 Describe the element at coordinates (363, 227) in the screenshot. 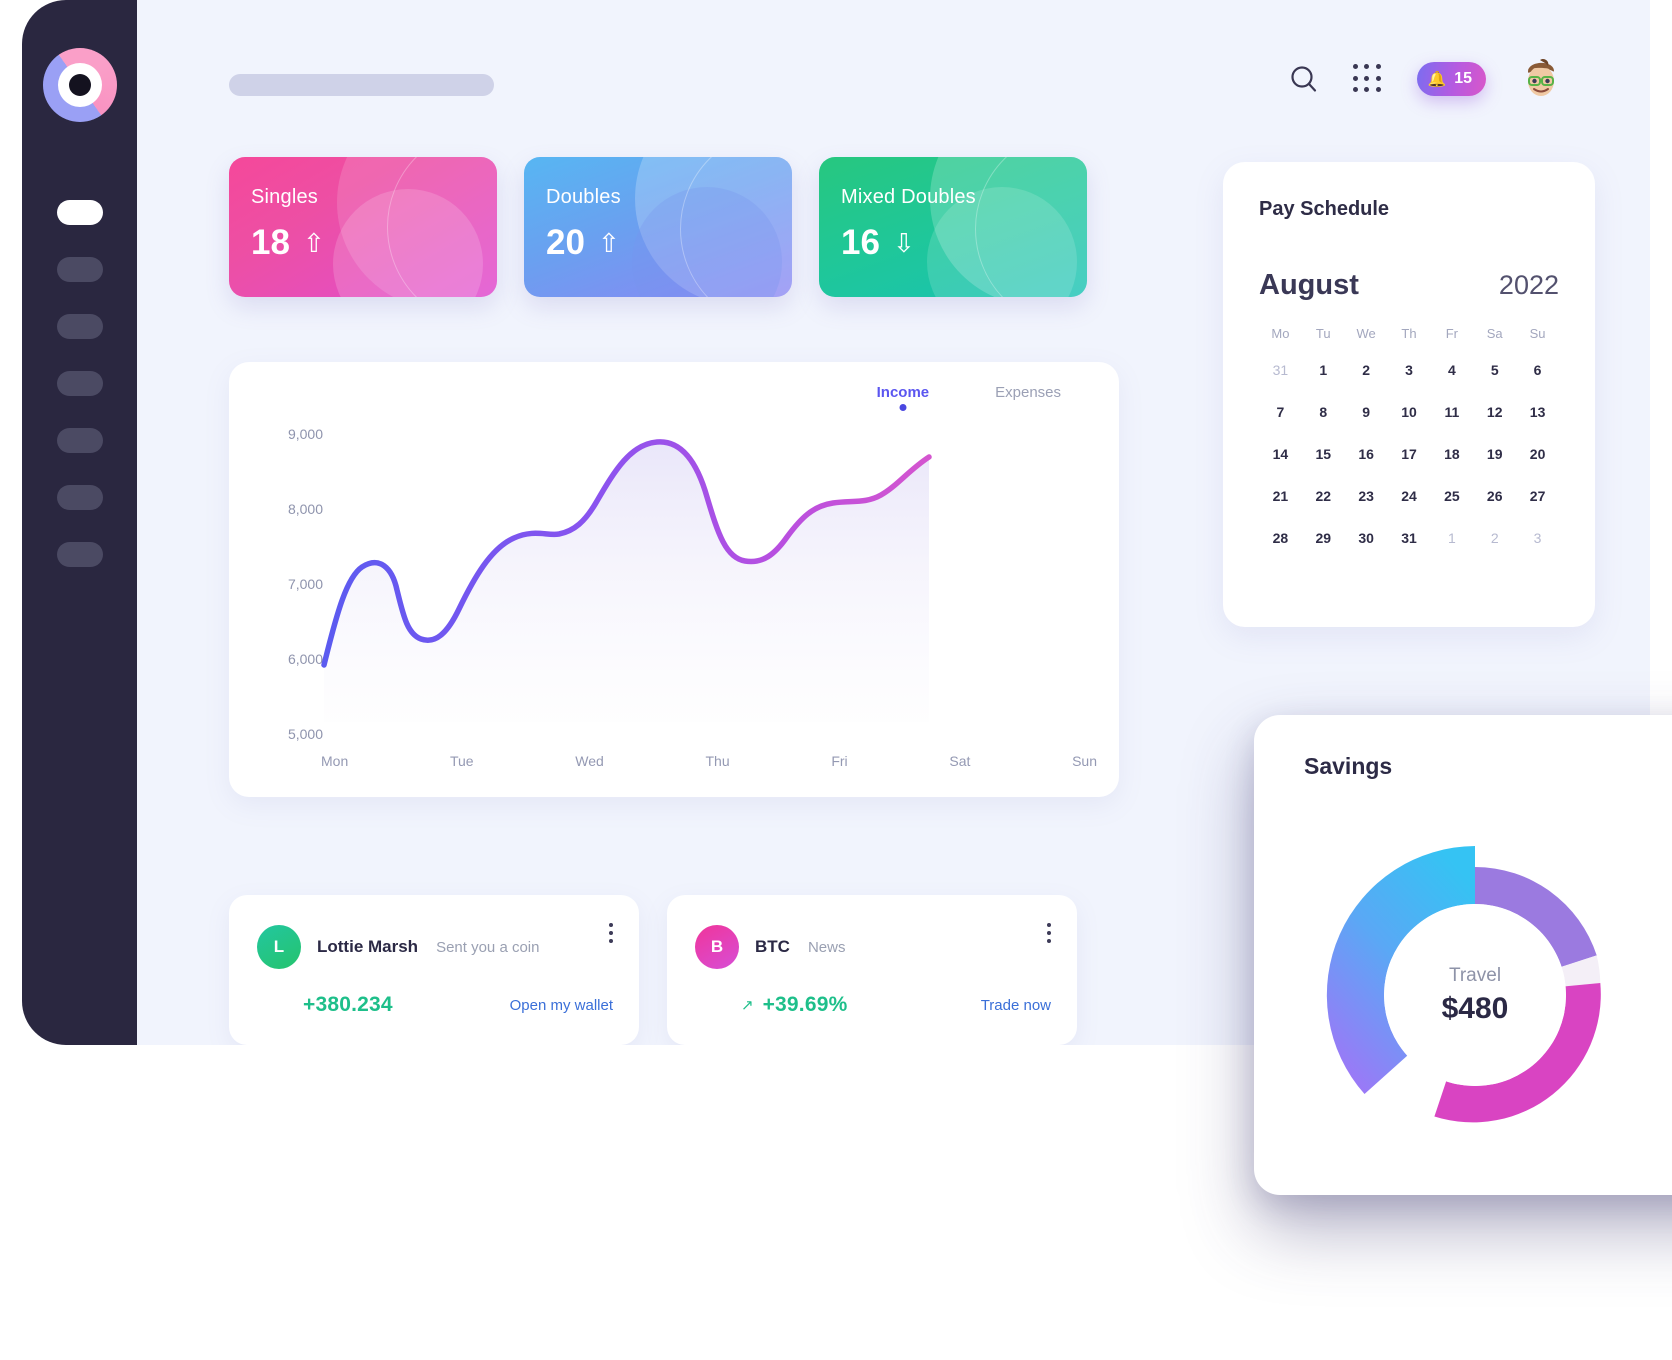

I see `stat-card-singles: Singles 18 ⇧` at that location.